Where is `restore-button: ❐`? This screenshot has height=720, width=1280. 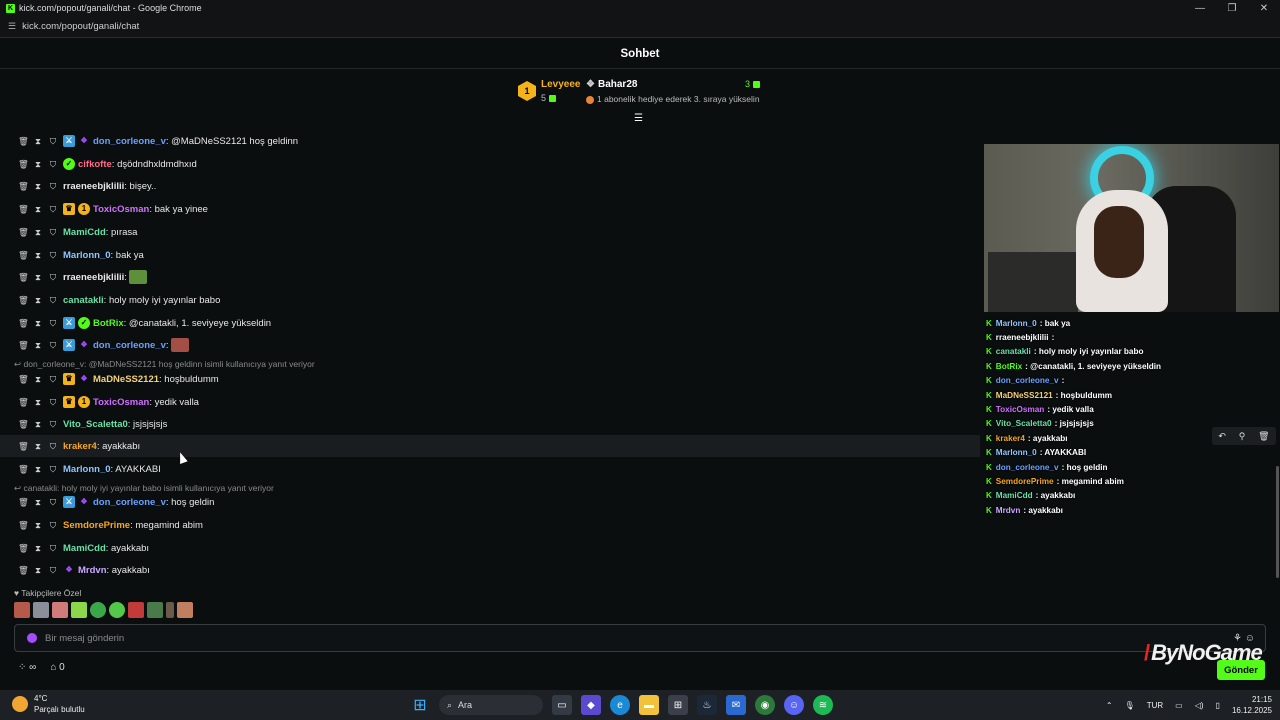 restore-button: ❐ is located at coordinates (1232, 8).